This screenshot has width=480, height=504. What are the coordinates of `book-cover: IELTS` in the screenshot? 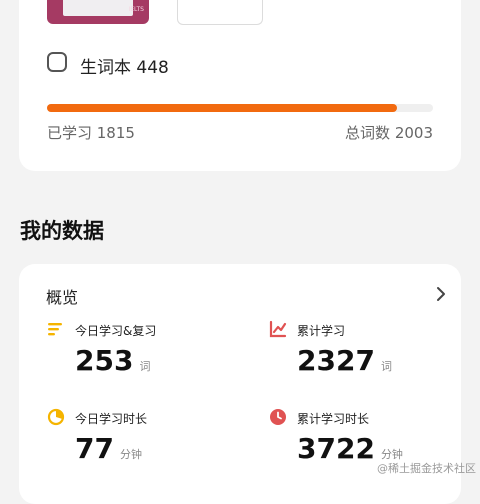 It's located at (98, 12).